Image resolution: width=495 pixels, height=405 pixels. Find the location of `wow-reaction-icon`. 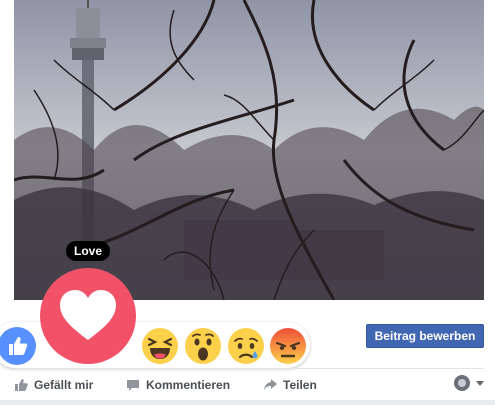

wow-reaction-icon is located at coordinates (203, 346).